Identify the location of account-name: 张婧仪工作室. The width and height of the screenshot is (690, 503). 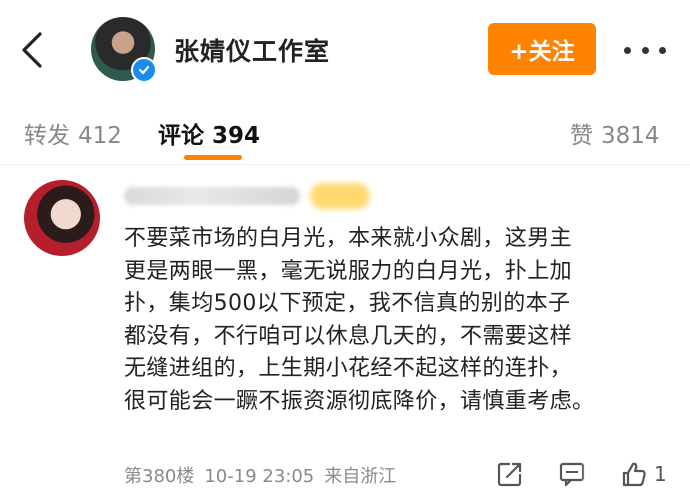
(252, 50).